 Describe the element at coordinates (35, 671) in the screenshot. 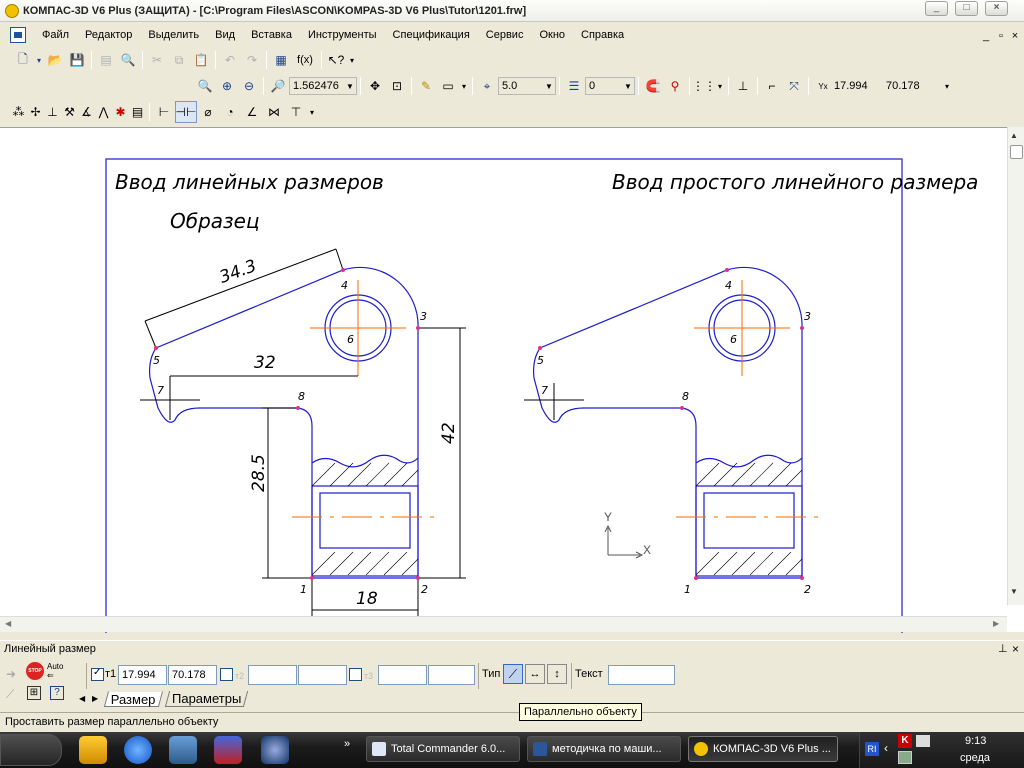

I see `stop-button: STOP` at that location.